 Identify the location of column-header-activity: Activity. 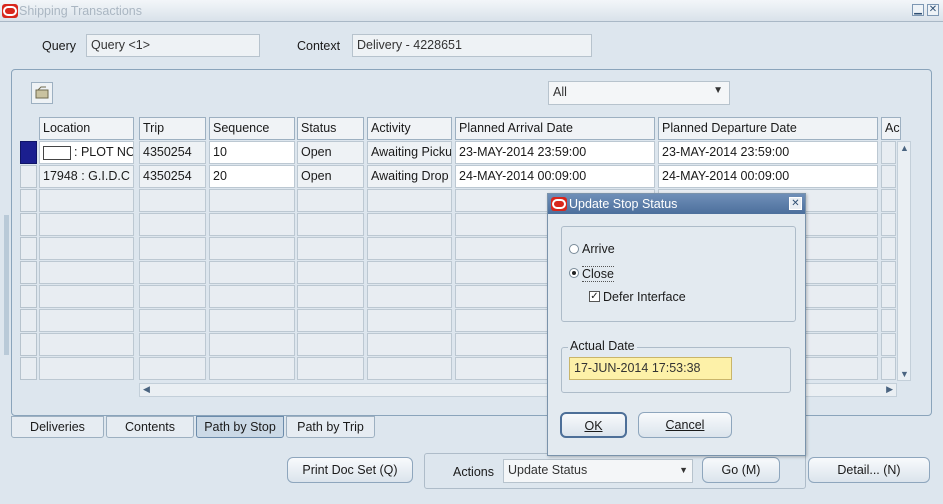
(409, 128).